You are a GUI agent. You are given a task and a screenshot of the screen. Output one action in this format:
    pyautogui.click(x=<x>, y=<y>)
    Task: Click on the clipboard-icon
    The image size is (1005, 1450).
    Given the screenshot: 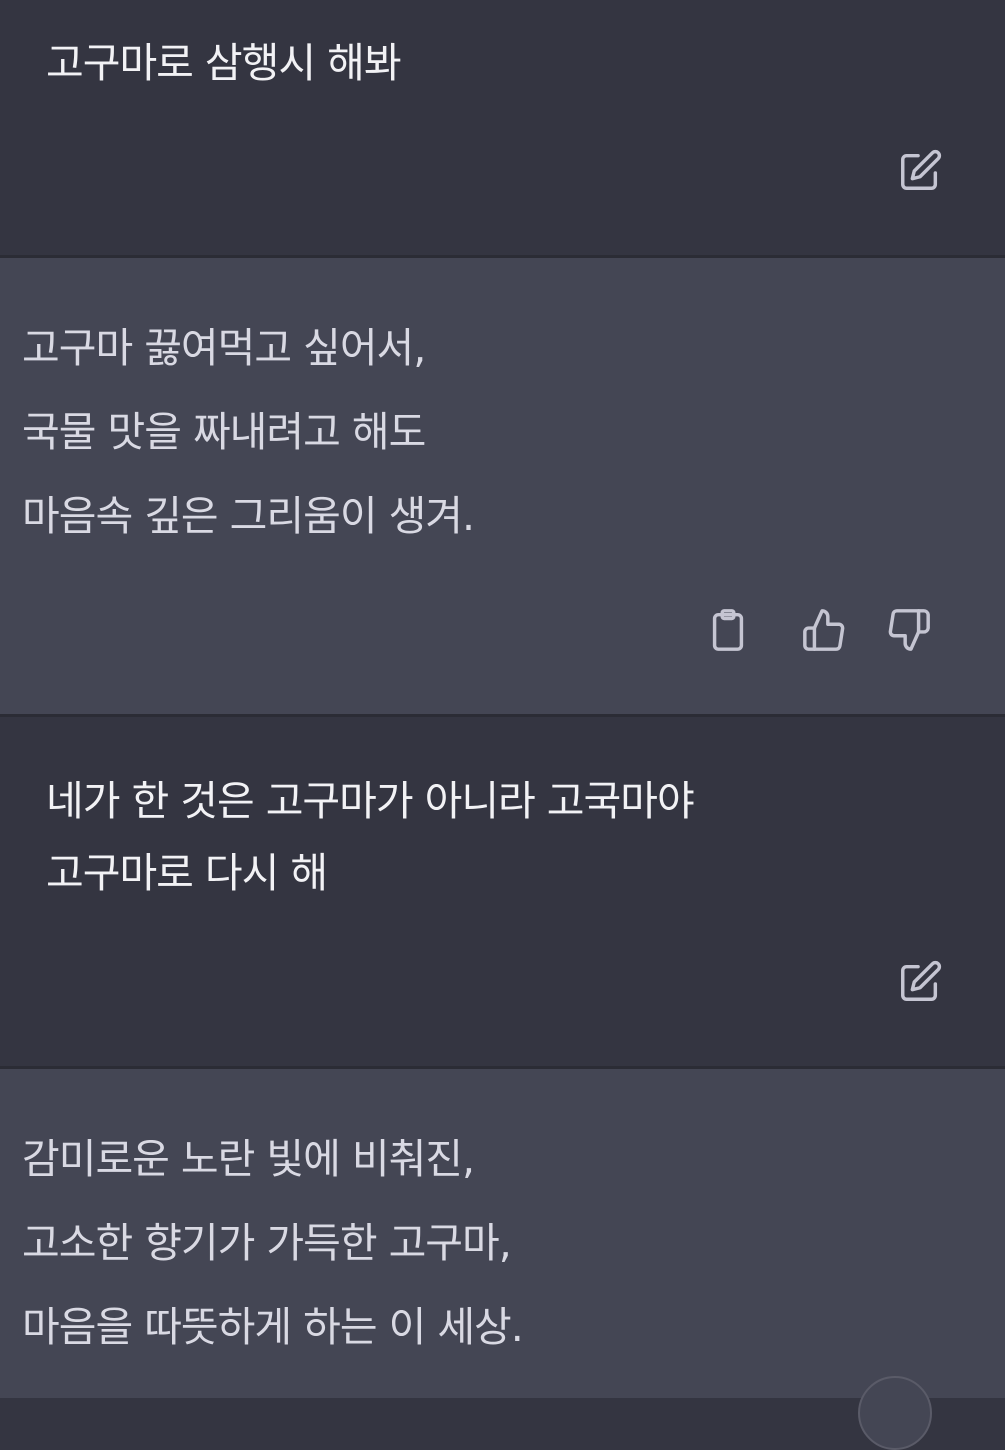 What is the action you would take?
    pyautogui.click(x=728, y=630)
    